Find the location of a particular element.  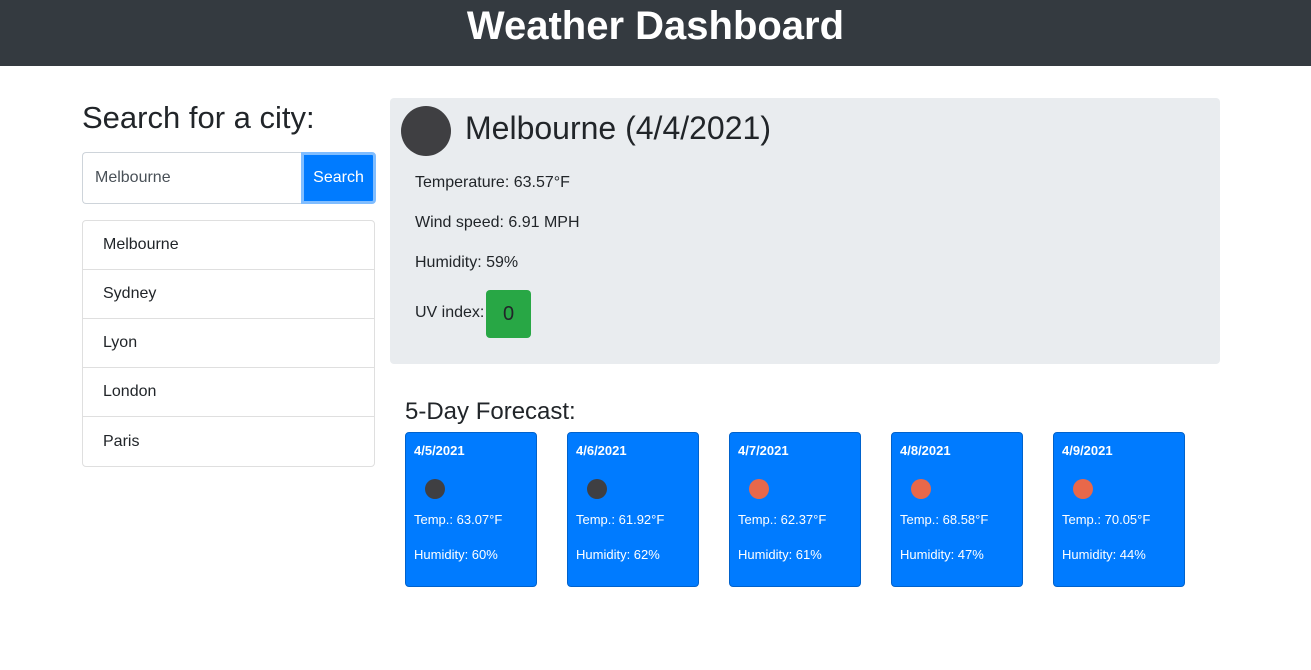

history-item: Melbourne is located at coordinates (228, 245).